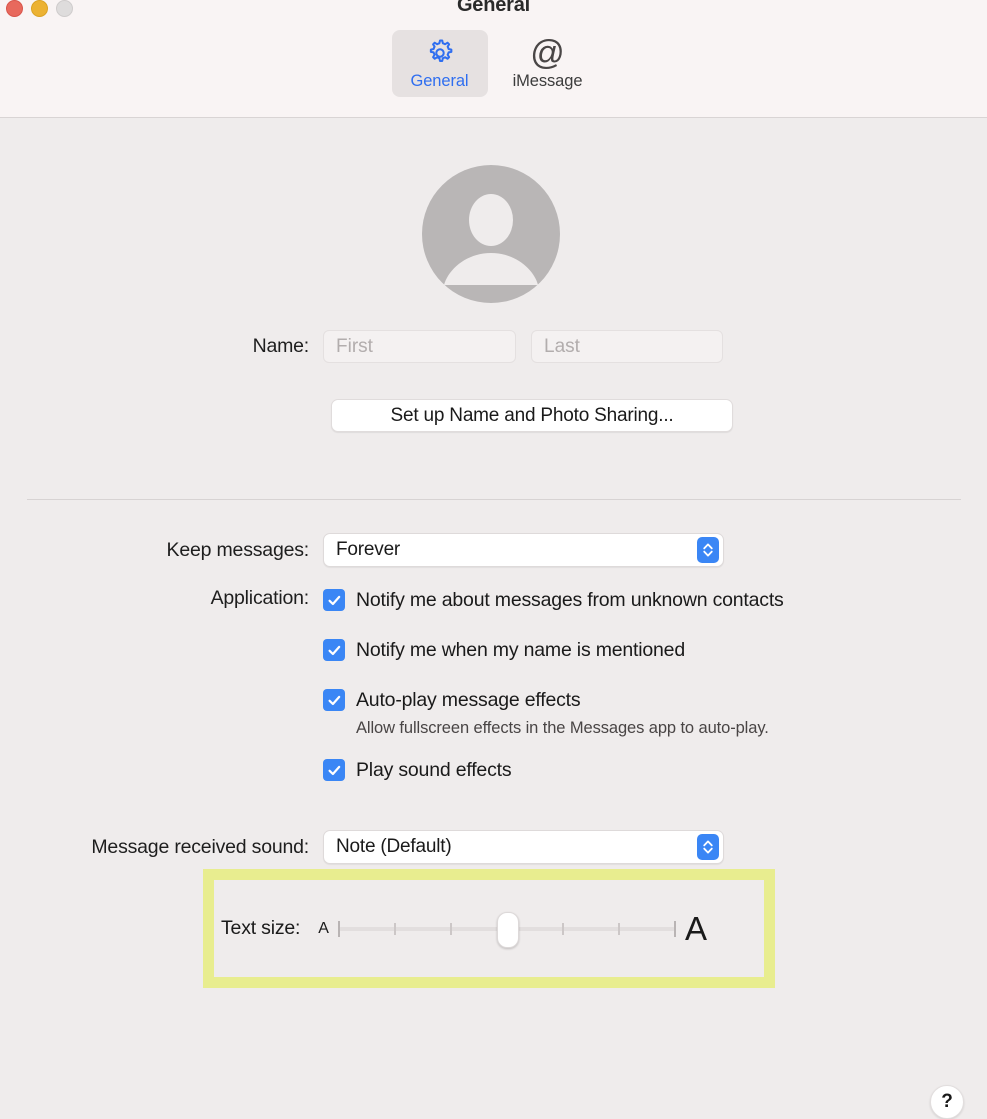 The width and height of the screenshot is (987, 1119). I want to click on person-placeholder-icon, so click(491, 234).